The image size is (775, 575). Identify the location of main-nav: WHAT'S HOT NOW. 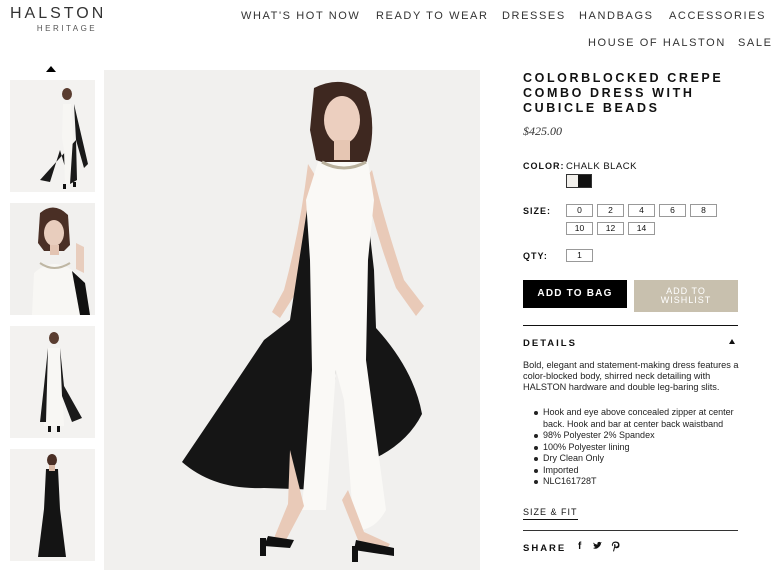
(300, 16).